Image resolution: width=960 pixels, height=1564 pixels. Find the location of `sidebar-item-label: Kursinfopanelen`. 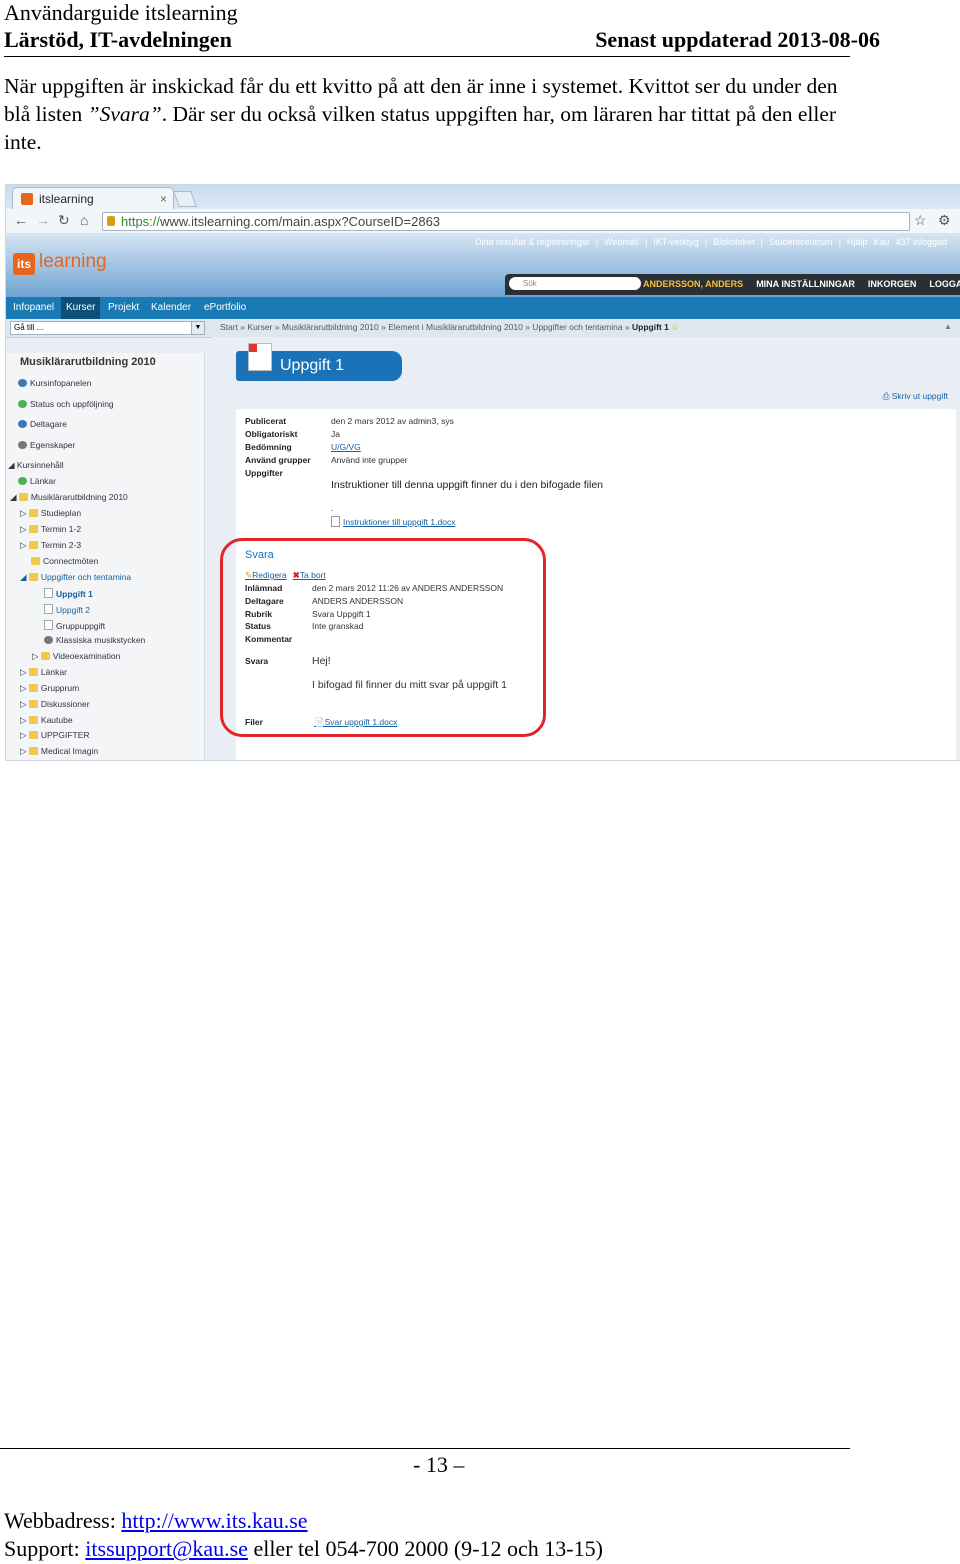

sidebar-item-label: Kursinfopanelen is located at coordinates (61, 383).